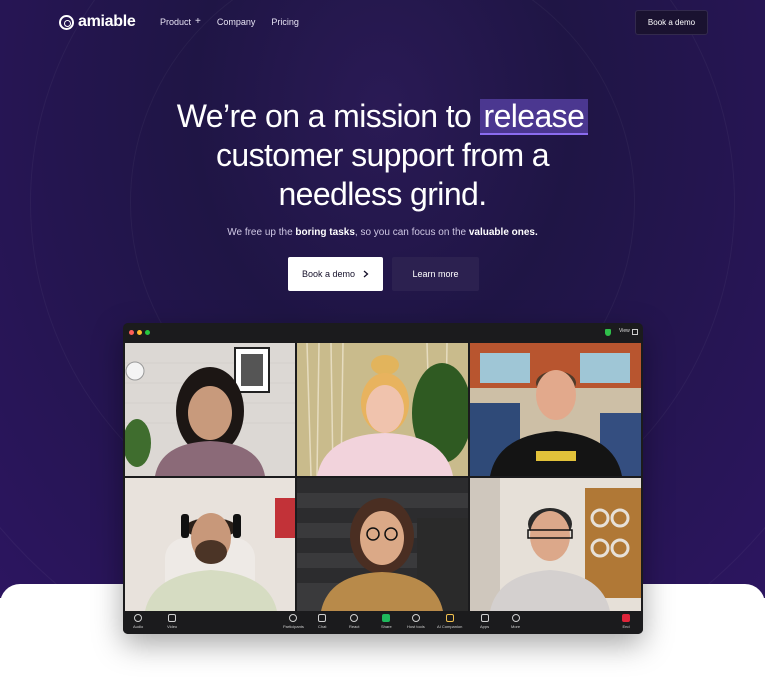 This screenshot has width=765, height=680. I want to click on participants-icon, so click(293, 618).